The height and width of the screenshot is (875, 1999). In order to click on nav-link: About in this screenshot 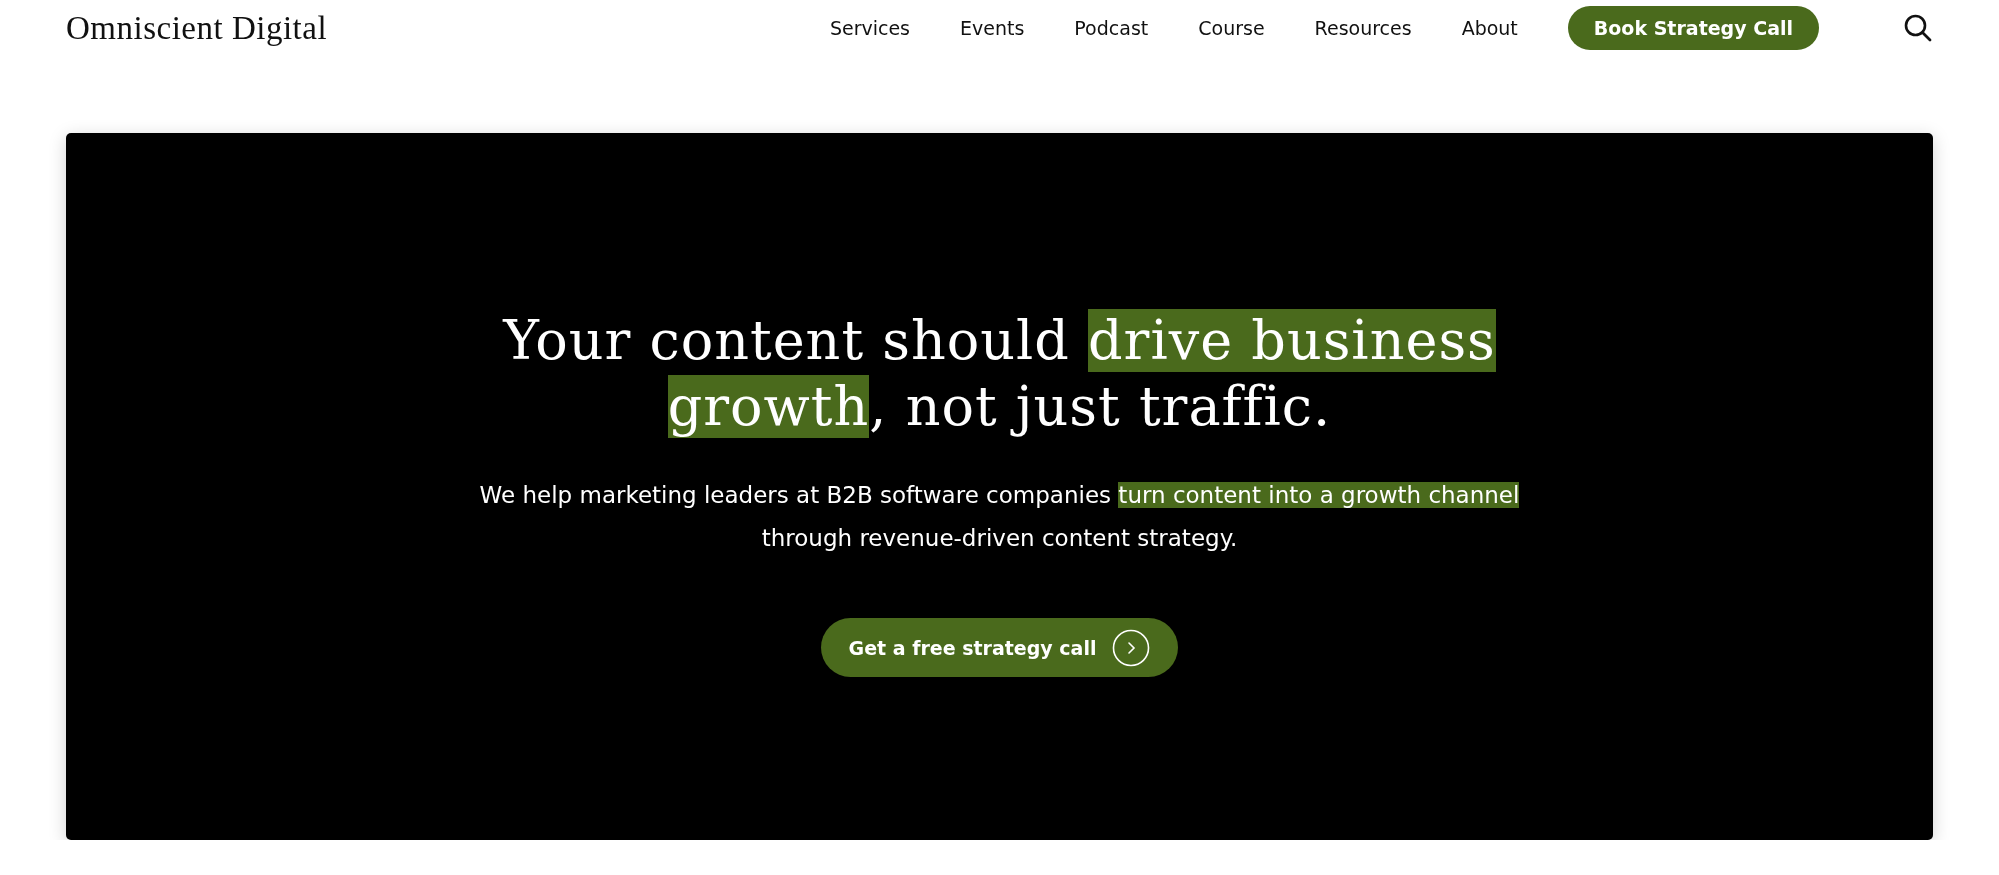, I will do `click(1489, 28)`.